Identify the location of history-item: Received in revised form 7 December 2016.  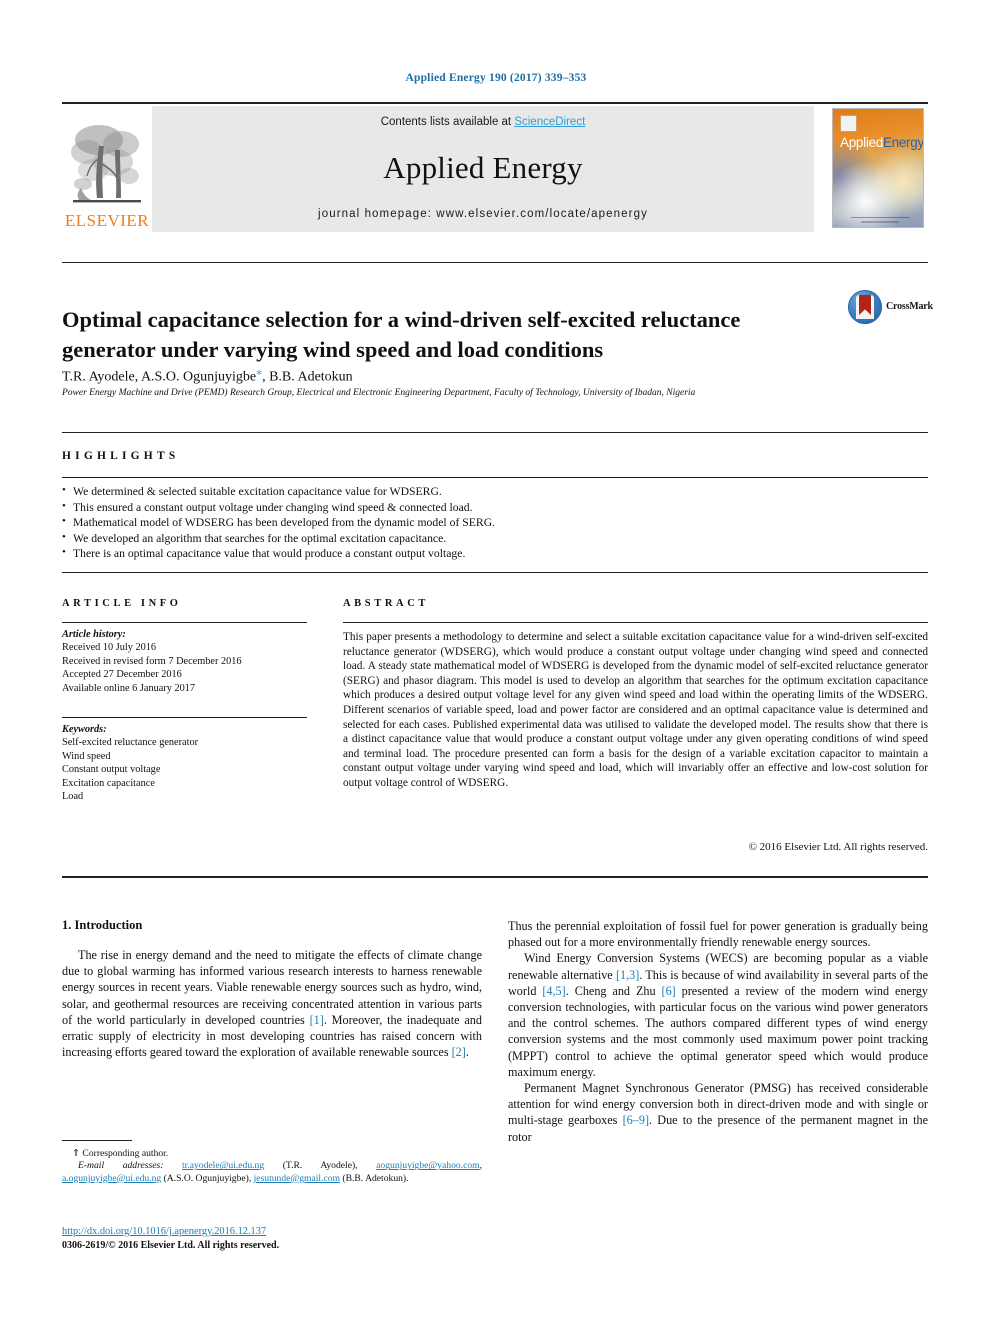
(152, 661).